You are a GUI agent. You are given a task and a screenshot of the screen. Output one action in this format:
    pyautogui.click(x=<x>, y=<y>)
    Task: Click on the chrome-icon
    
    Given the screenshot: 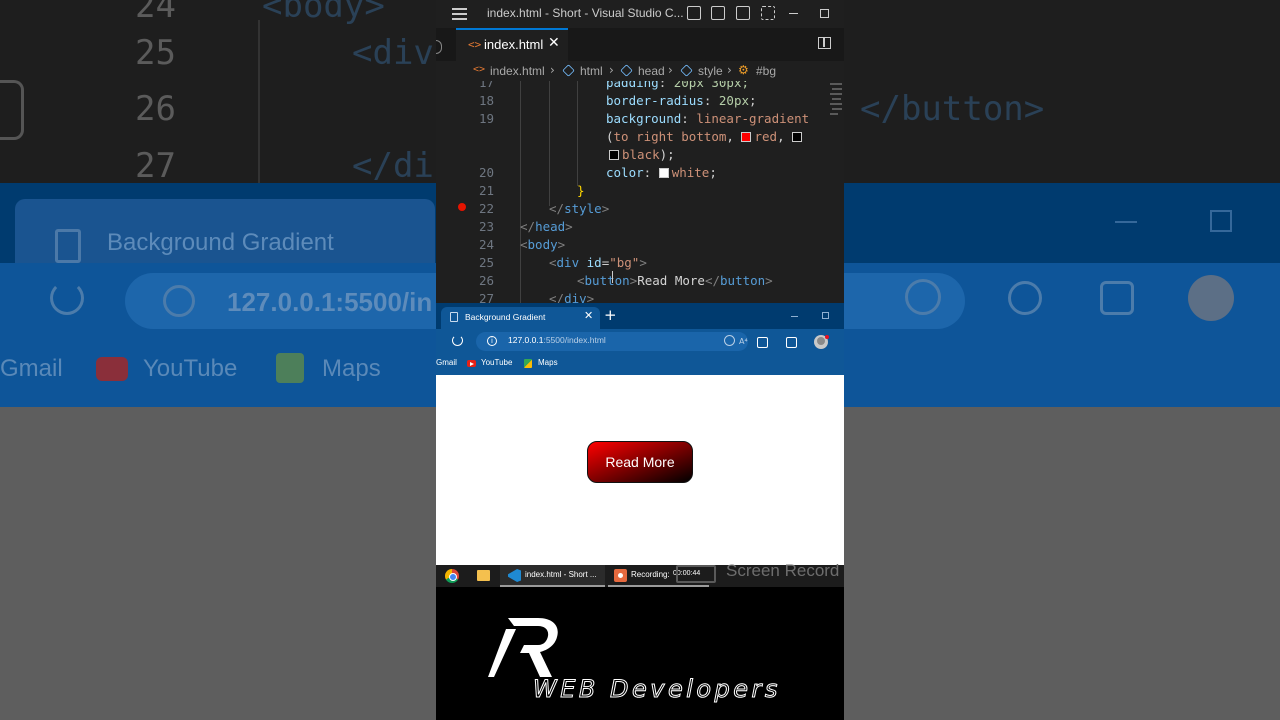 What is the action you would take?
    pyautogui.click(x=452, y=576)
    